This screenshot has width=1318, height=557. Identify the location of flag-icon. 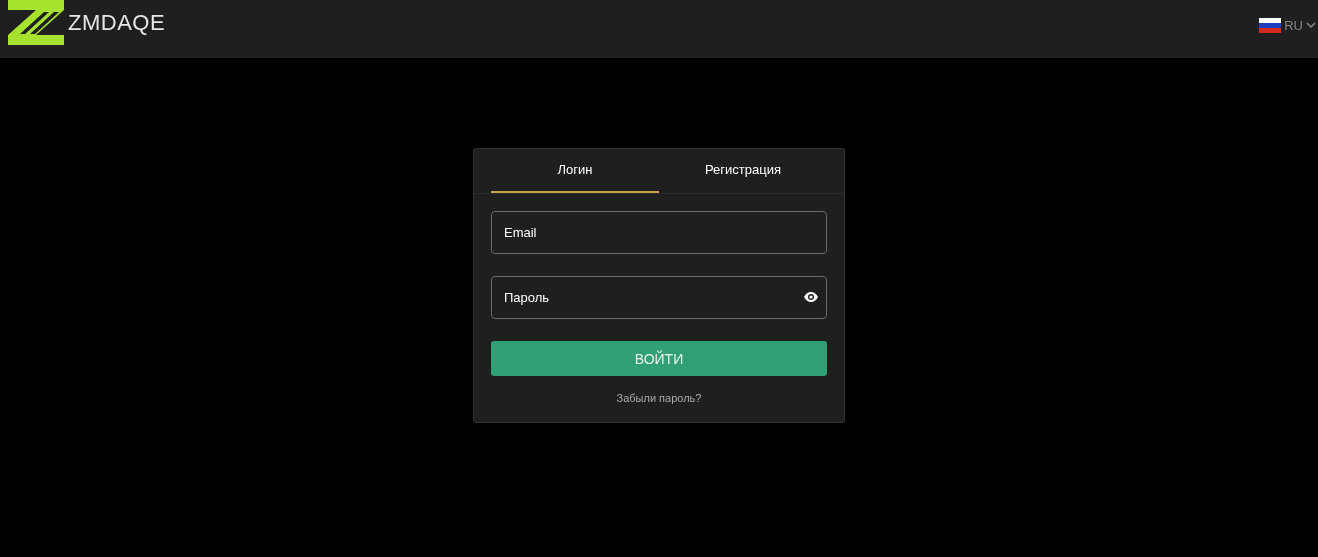
(1270, 25).